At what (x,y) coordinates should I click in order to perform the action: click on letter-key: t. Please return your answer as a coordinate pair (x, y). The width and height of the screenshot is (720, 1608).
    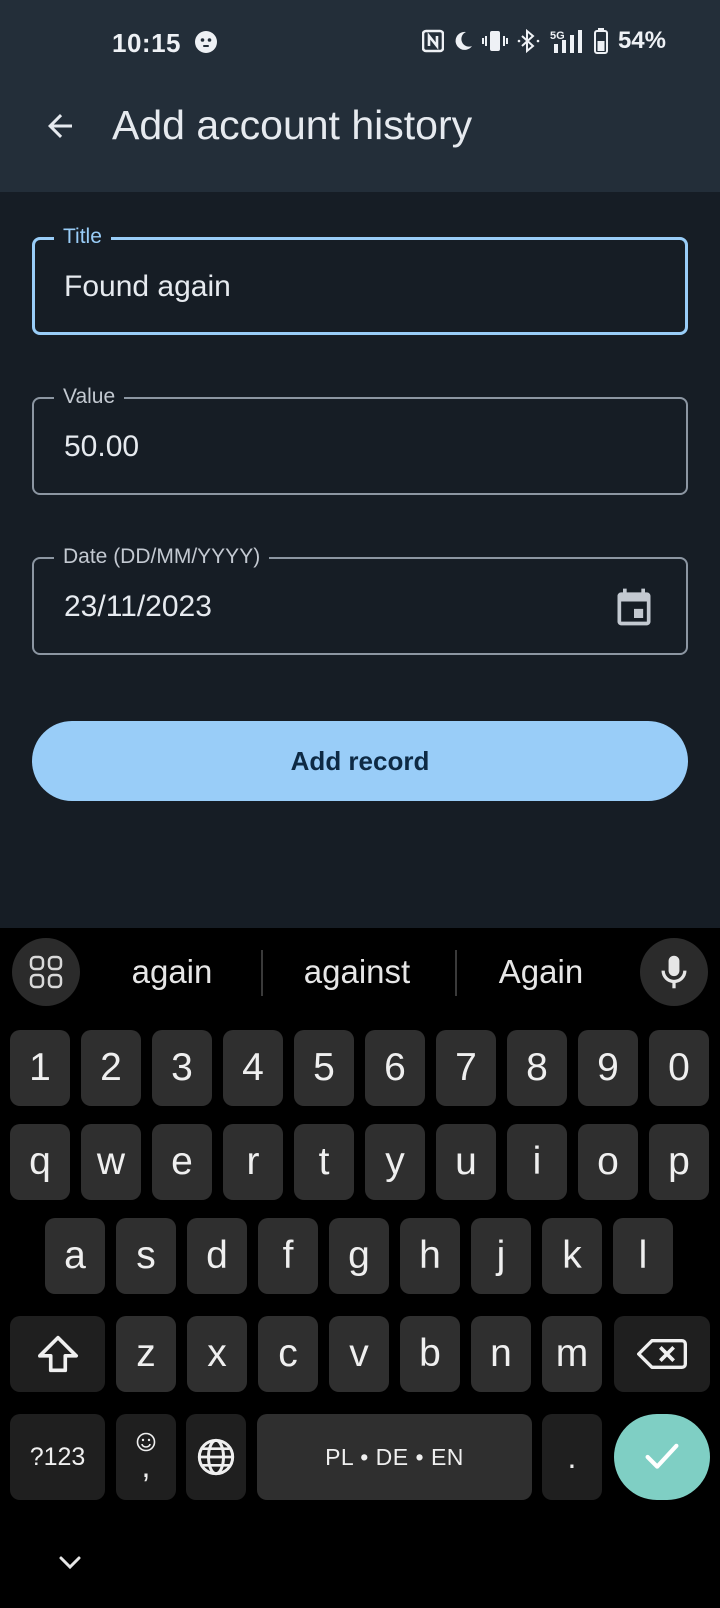
    Looking at the image, I should click on (324, 1162).